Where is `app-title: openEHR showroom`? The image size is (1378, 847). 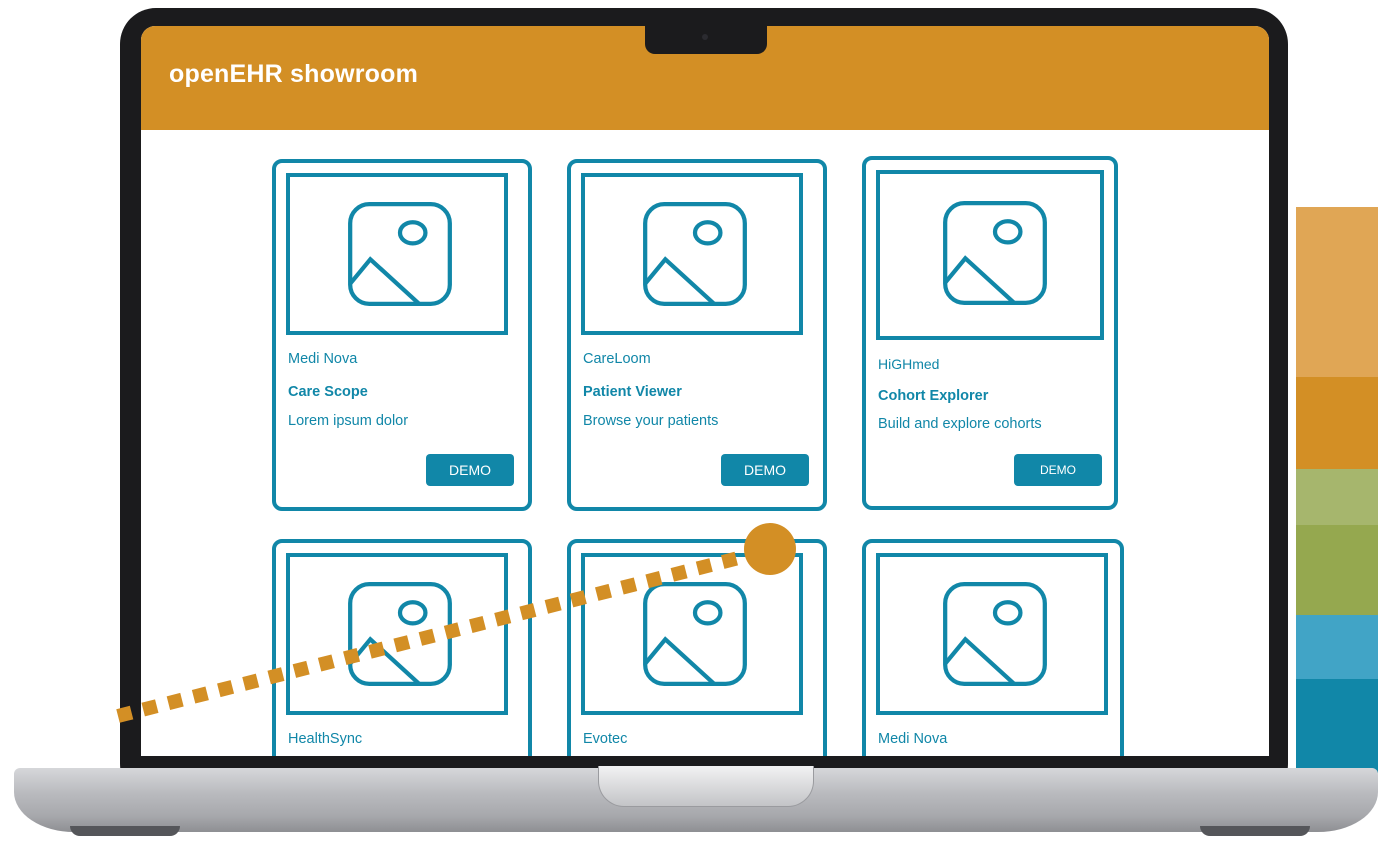
app-title: openEHR showroom is located at coordinates (294, 74).